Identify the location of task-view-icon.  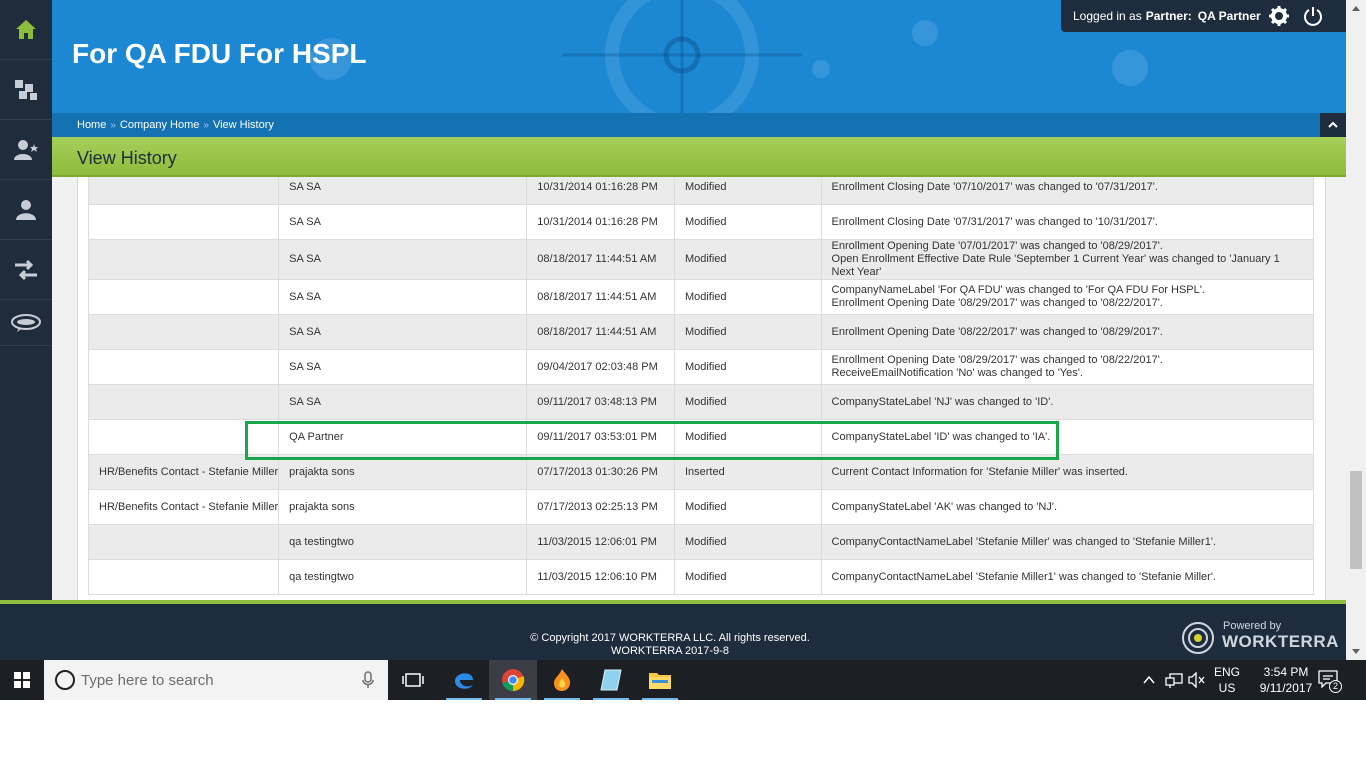
(413, 680).